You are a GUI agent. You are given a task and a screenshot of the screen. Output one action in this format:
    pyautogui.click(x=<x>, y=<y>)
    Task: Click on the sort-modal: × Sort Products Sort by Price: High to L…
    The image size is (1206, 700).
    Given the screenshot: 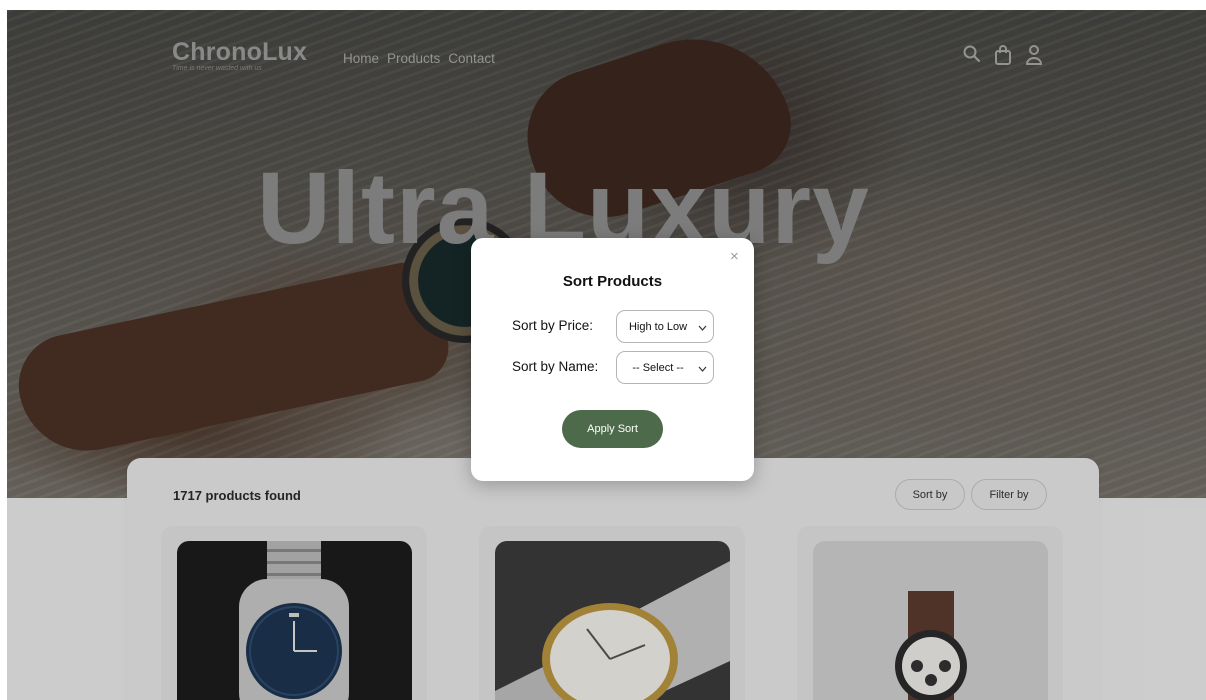 What is the action you would take?
    pyautogui.click(x=612, y=359)
    